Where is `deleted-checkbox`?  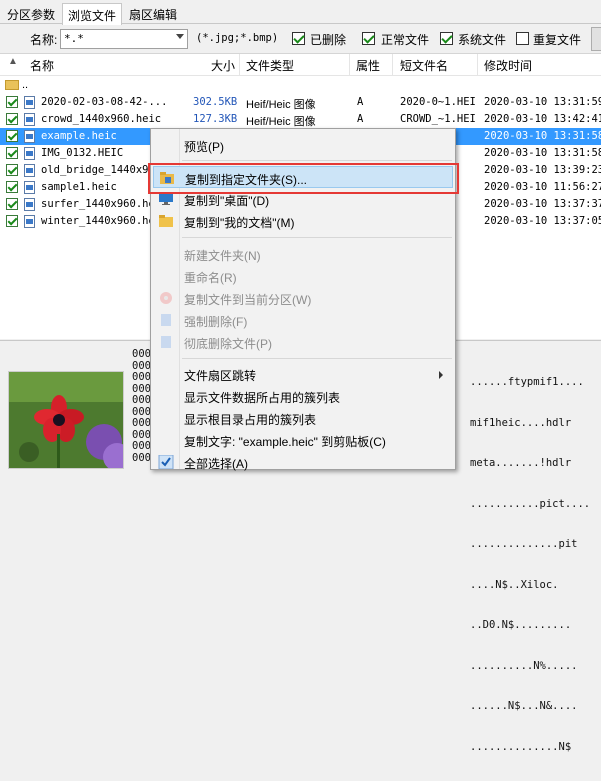
deleted-checkbox is located at coordinates (298, 38).